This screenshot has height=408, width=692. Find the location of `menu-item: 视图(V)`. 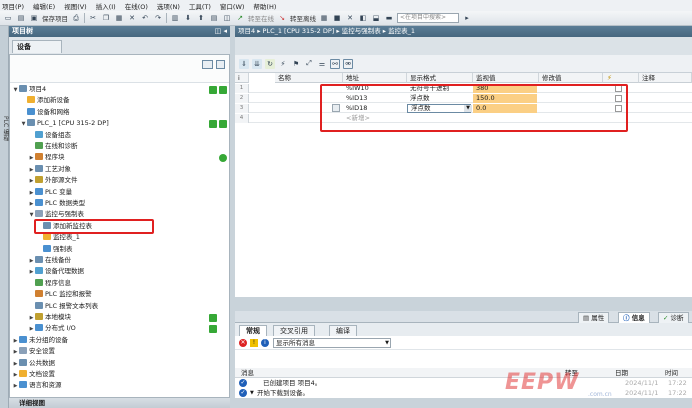

menu-item: 视图(V) is located at coordinates (75, 6).